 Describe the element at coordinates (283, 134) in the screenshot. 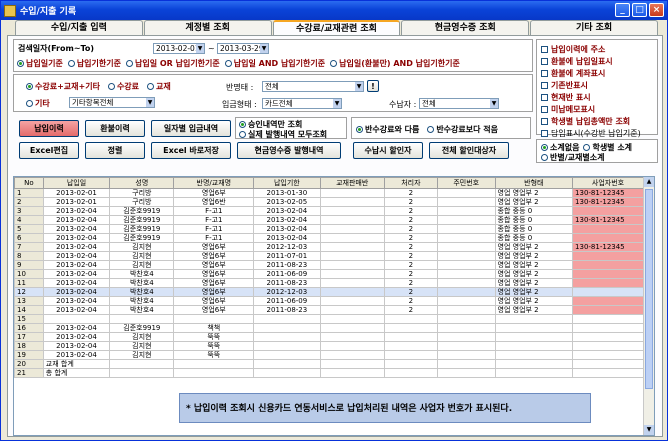

I see `radio-all-issued: 실제 발행내역 모두조회` at that location.